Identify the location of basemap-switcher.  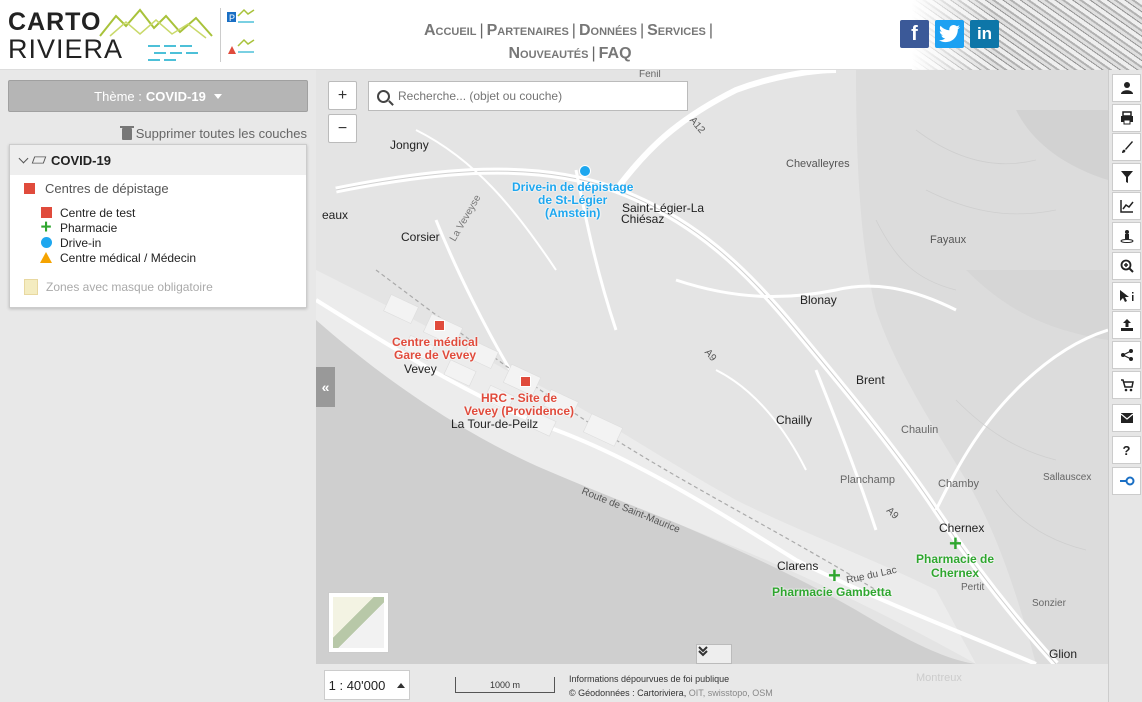
(358, 622).